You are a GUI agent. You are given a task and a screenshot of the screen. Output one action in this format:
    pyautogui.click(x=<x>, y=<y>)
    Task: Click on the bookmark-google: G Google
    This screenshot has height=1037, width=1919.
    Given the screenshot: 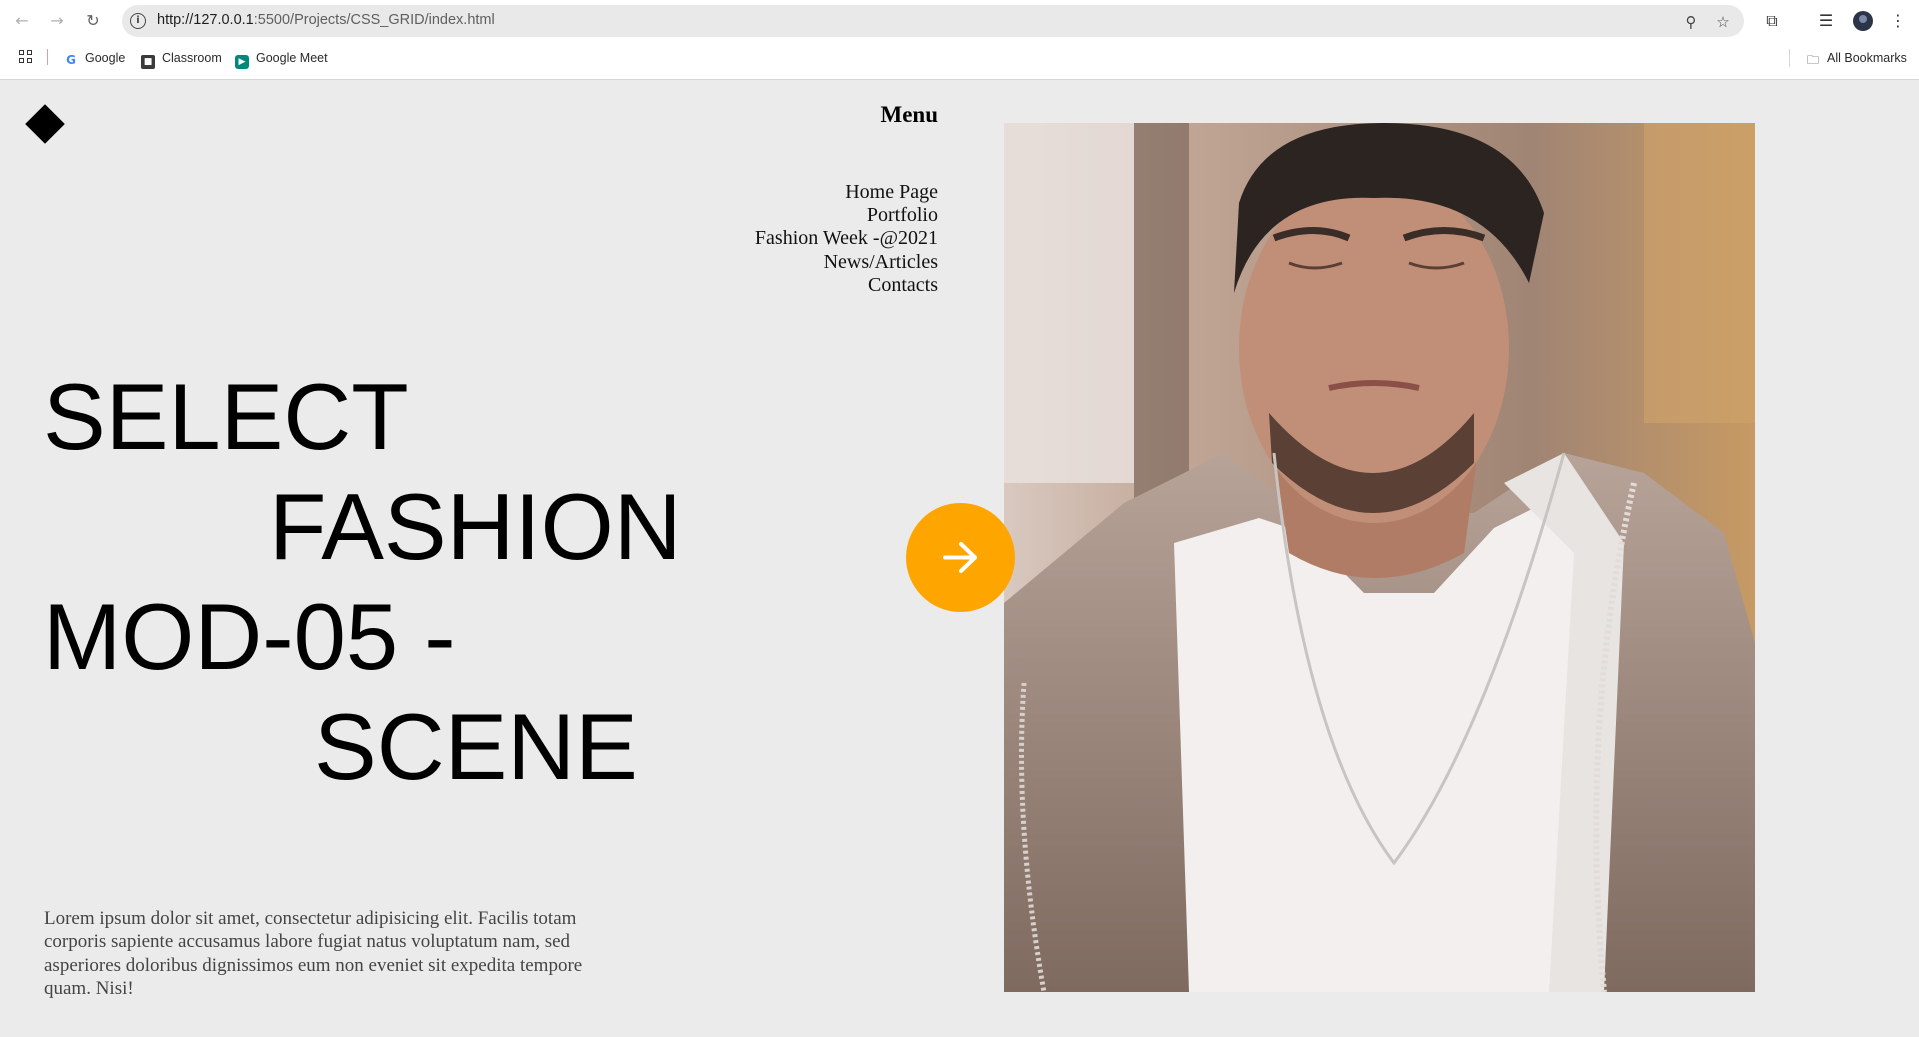 What is the action you would take?
    pyautogui.click(x=94, y=58)
    